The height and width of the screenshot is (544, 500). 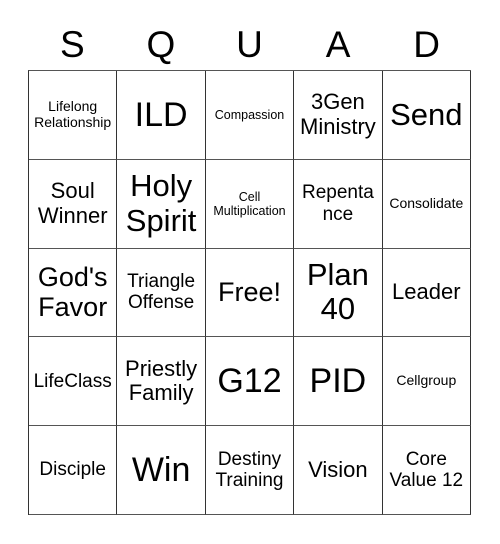 I want to click on bingo-cell-label: Plan 40, so click(x=337, y=291).